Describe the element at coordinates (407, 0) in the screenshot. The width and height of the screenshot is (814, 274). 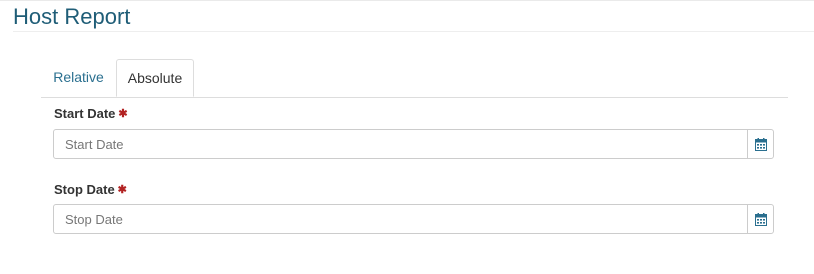
I see `top-divider` at that location.